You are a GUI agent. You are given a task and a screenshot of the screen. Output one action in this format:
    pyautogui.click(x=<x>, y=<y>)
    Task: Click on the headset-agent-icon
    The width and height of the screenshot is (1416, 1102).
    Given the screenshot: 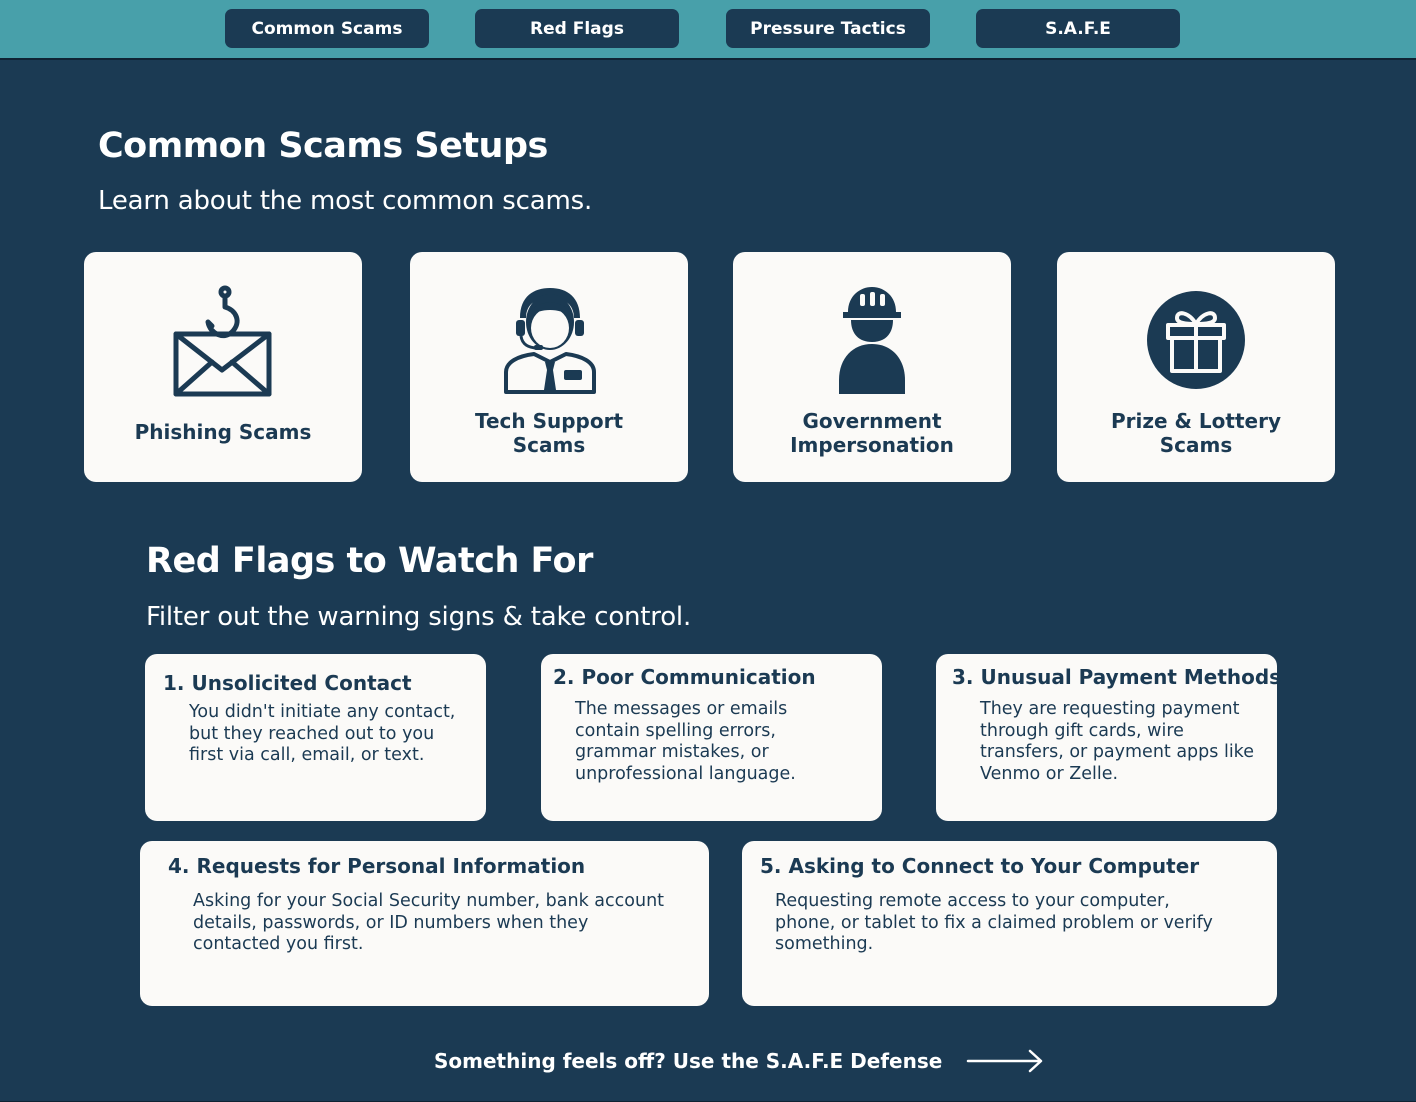 What is the action you would take?
    pyautogui.click(x=549, y=339)
    